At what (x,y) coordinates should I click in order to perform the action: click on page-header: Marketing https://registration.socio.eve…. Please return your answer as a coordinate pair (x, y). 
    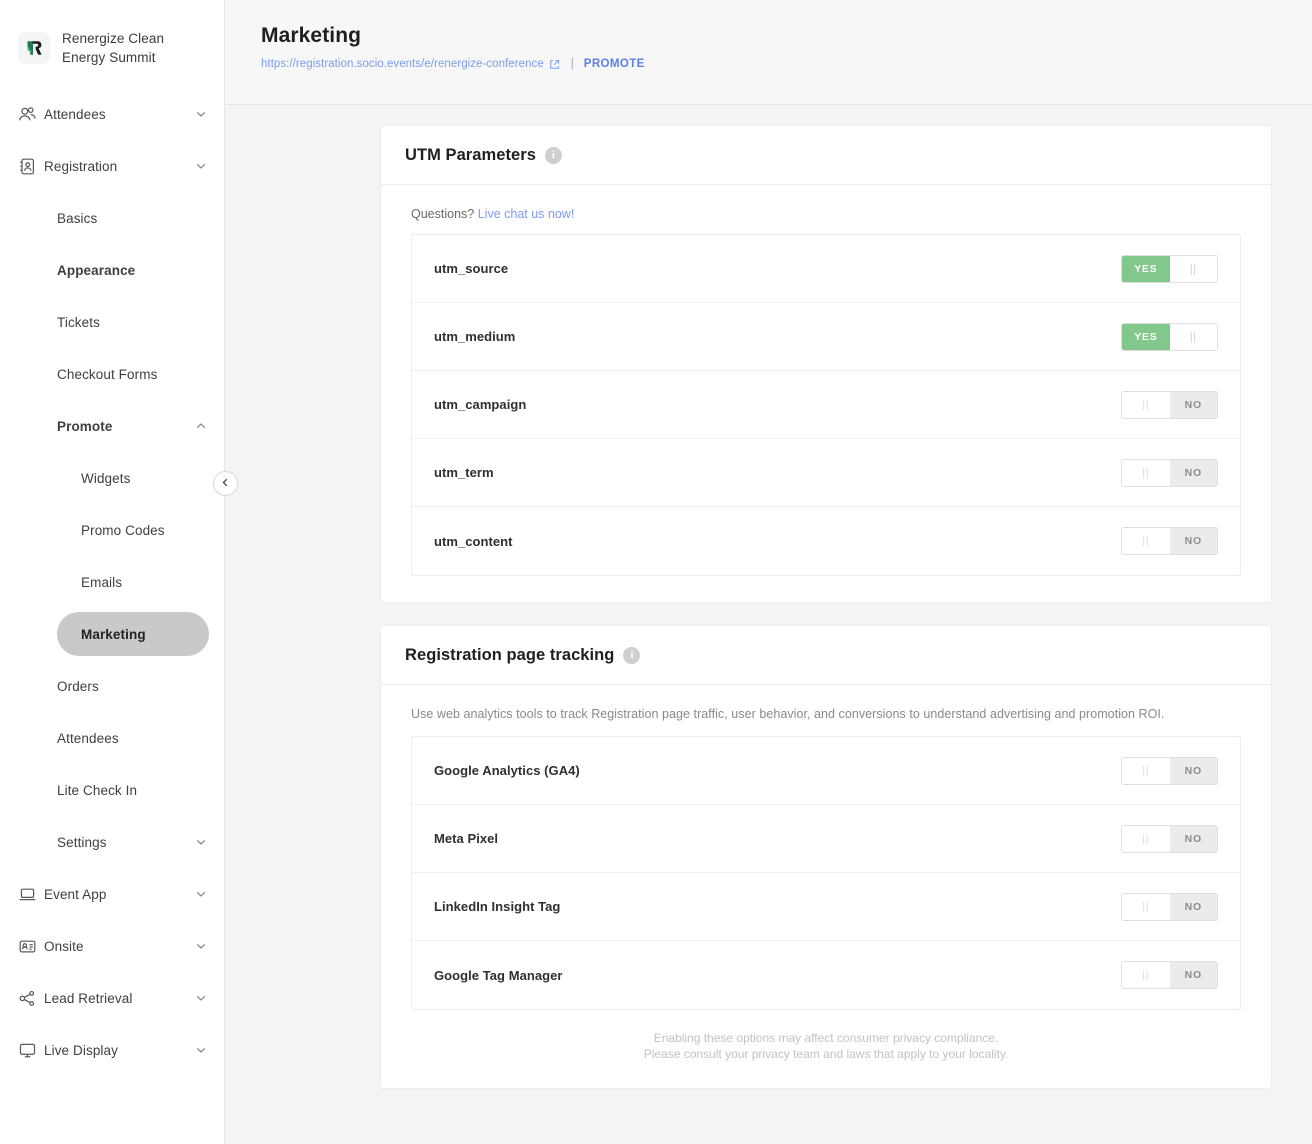
    Looking at the image, I should click on (768, 52).